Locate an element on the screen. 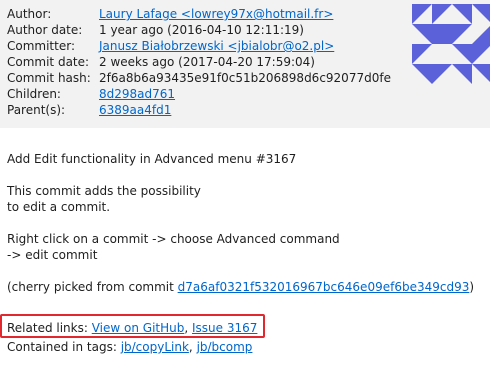 The width and height of the screenshot is (490, 382). commit-hash-value: 2f6a8b6a93435e91f0c51b206898d6c92077d0fe is located at coordinates (245, 78).